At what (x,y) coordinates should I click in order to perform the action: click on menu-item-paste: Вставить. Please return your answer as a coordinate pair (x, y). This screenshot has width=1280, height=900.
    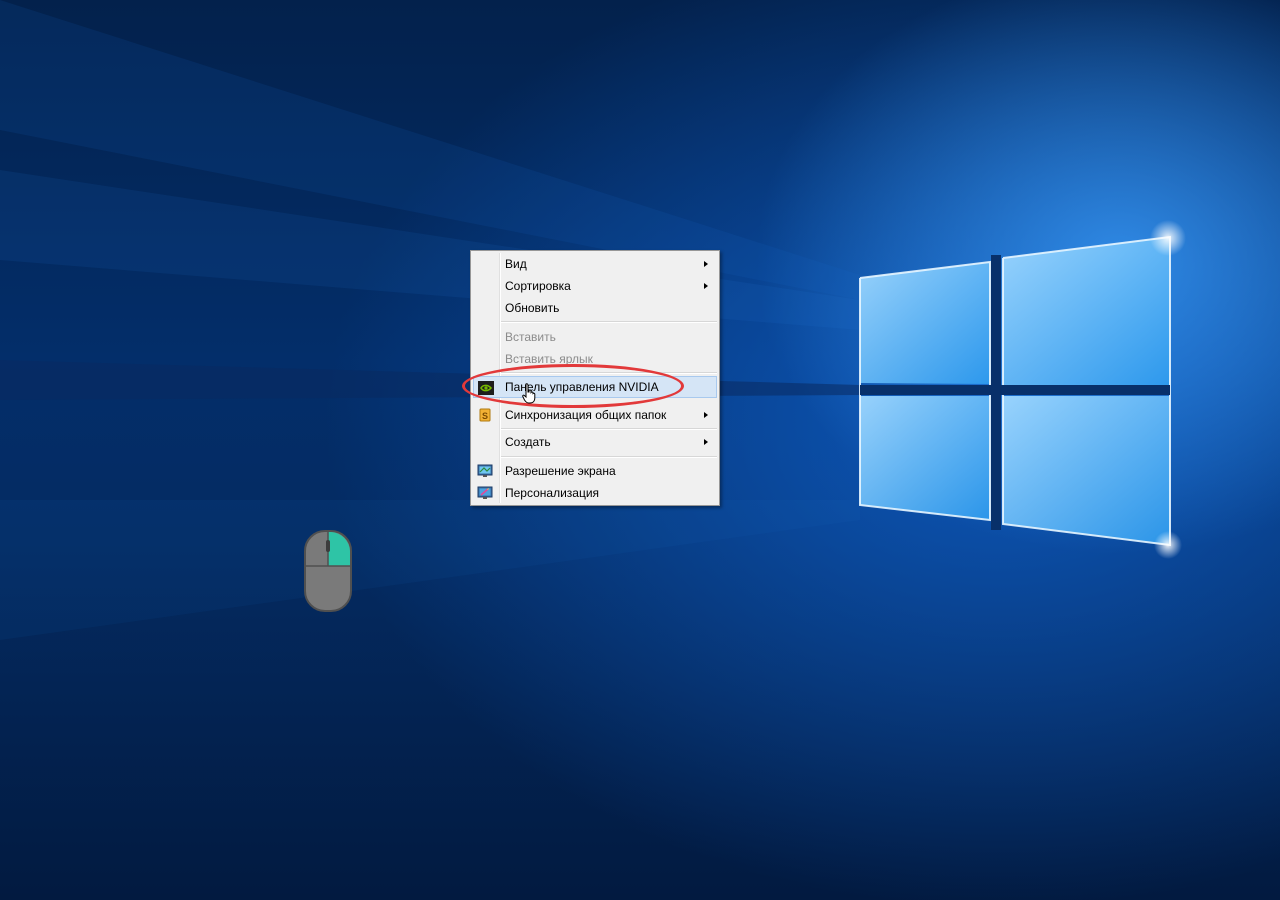
    Looking at the image, I should click on (595, 337).